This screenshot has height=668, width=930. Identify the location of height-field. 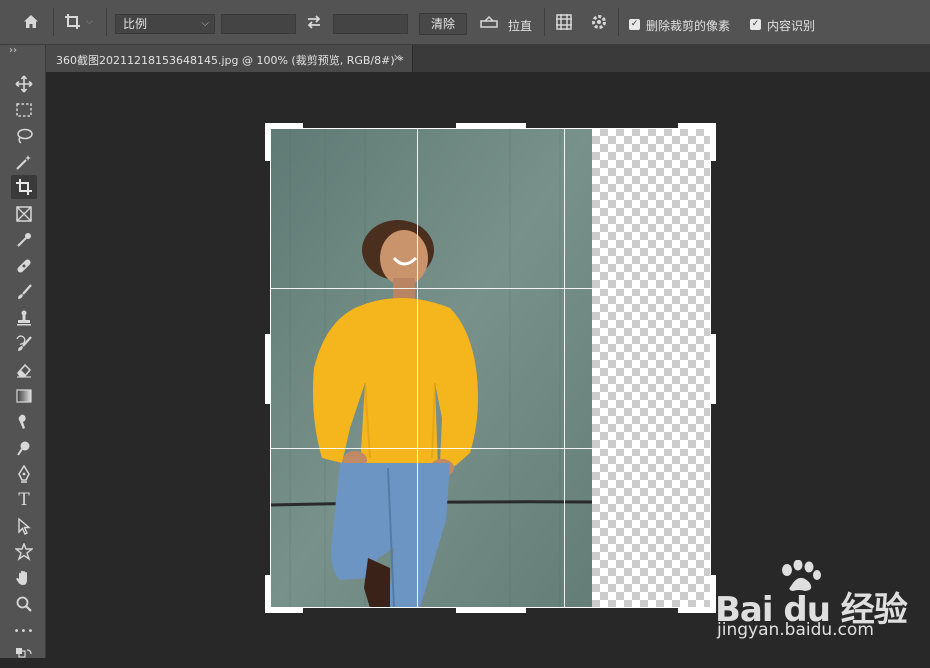
(370, 24).